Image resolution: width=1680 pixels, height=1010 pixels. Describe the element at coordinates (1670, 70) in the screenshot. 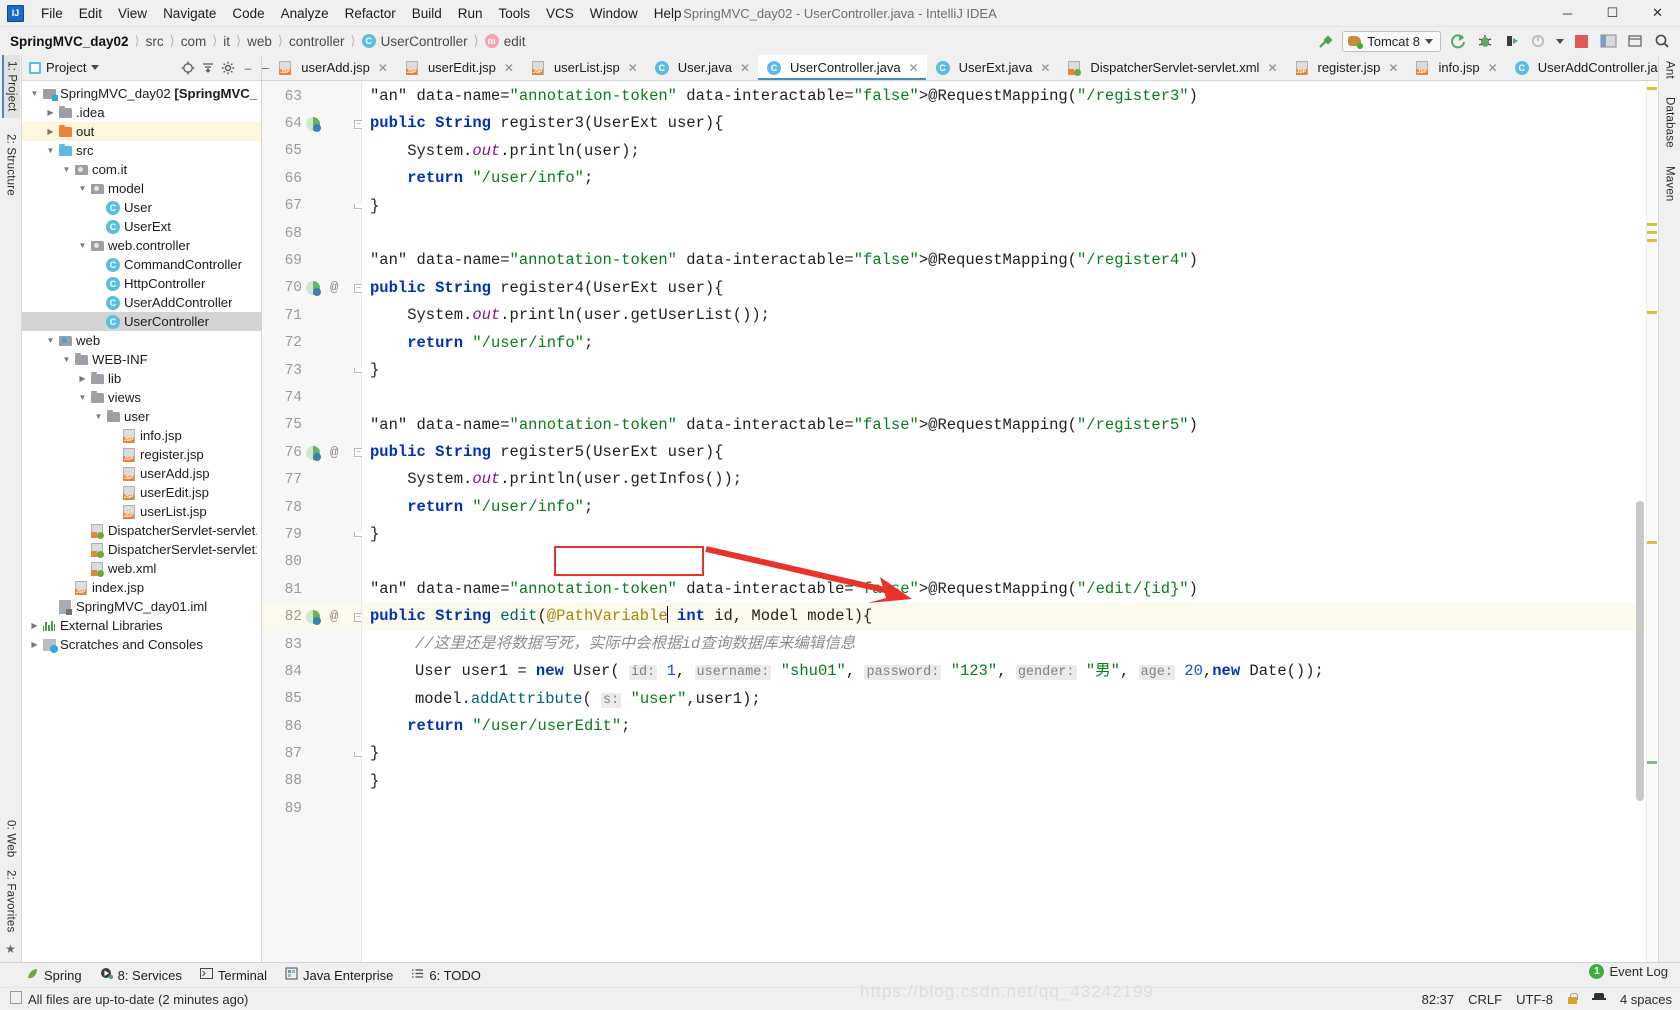

I see `tool-window-tab-ant: Ant` at that location.